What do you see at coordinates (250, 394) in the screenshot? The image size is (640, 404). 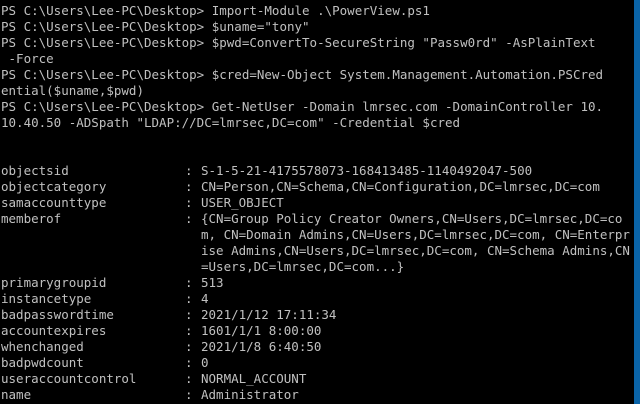 I see `property-value: Administrator` at bounding box center [250, 394].